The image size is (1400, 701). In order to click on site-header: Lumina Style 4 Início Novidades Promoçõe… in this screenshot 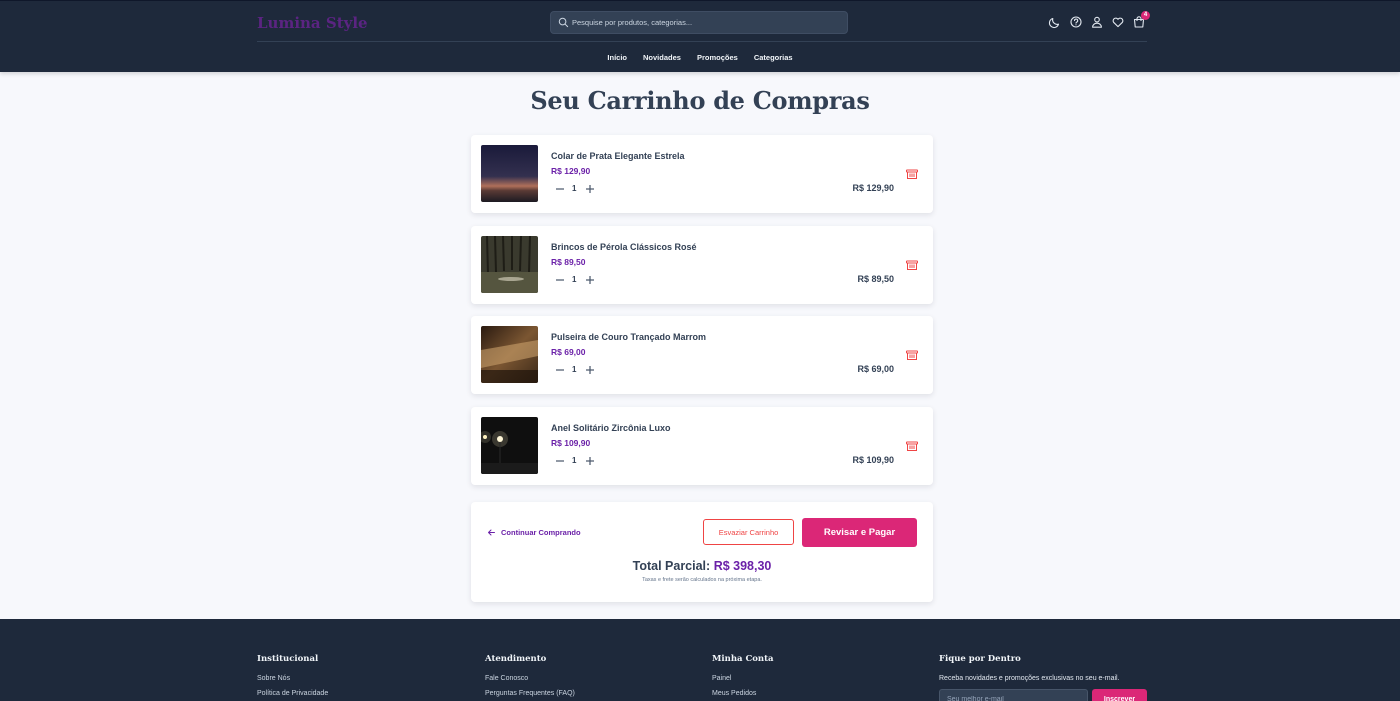, I will do `click(700, 36)`.